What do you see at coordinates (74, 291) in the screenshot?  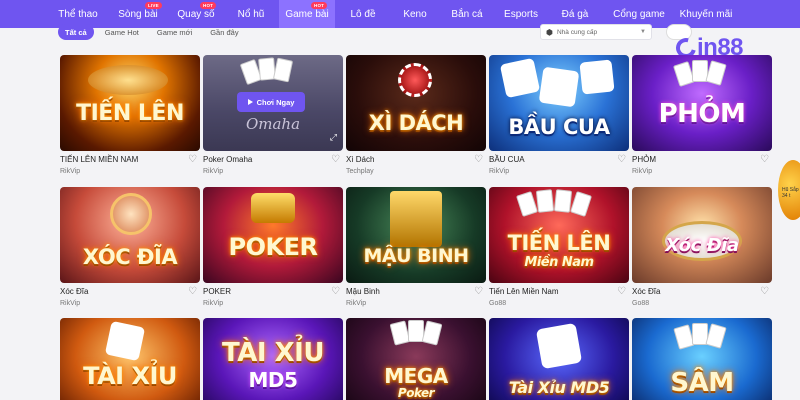 I see `game-name: Xóc Đĩa` at bounding box center [74, 291].